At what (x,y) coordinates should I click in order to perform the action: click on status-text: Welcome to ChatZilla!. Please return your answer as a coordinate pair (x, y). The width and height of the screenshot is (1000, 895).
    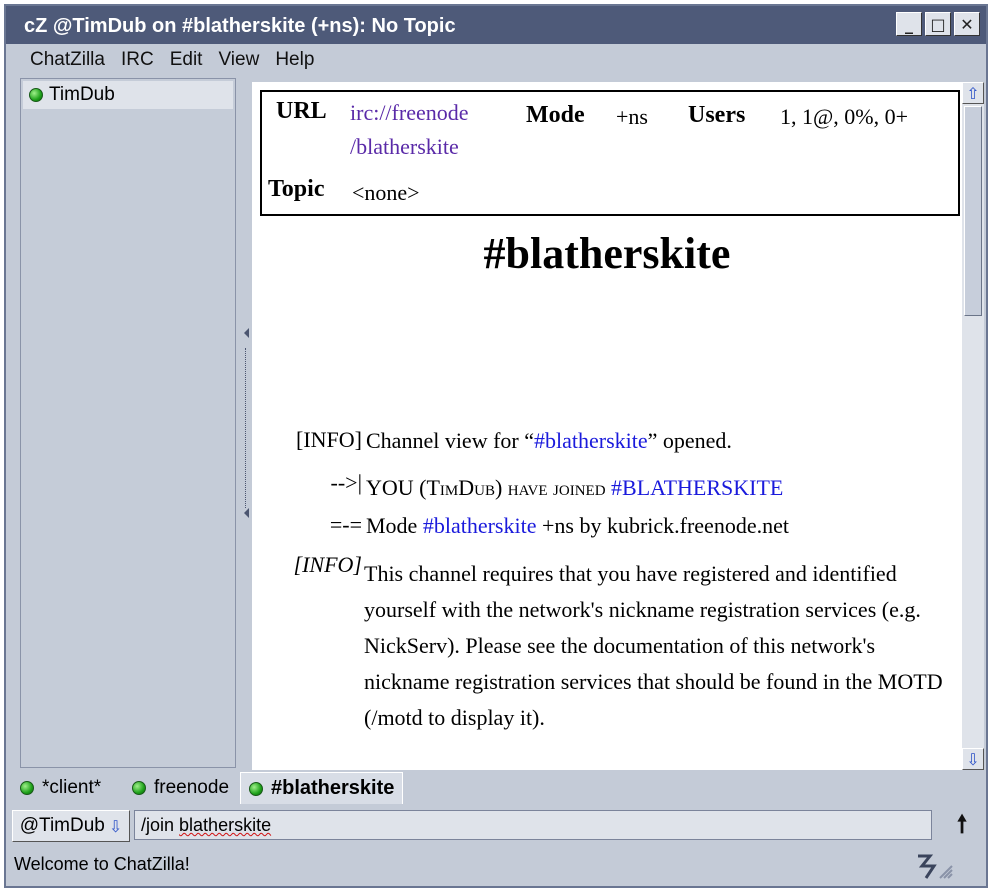
    Looking at the image, I should click on (102, 864).